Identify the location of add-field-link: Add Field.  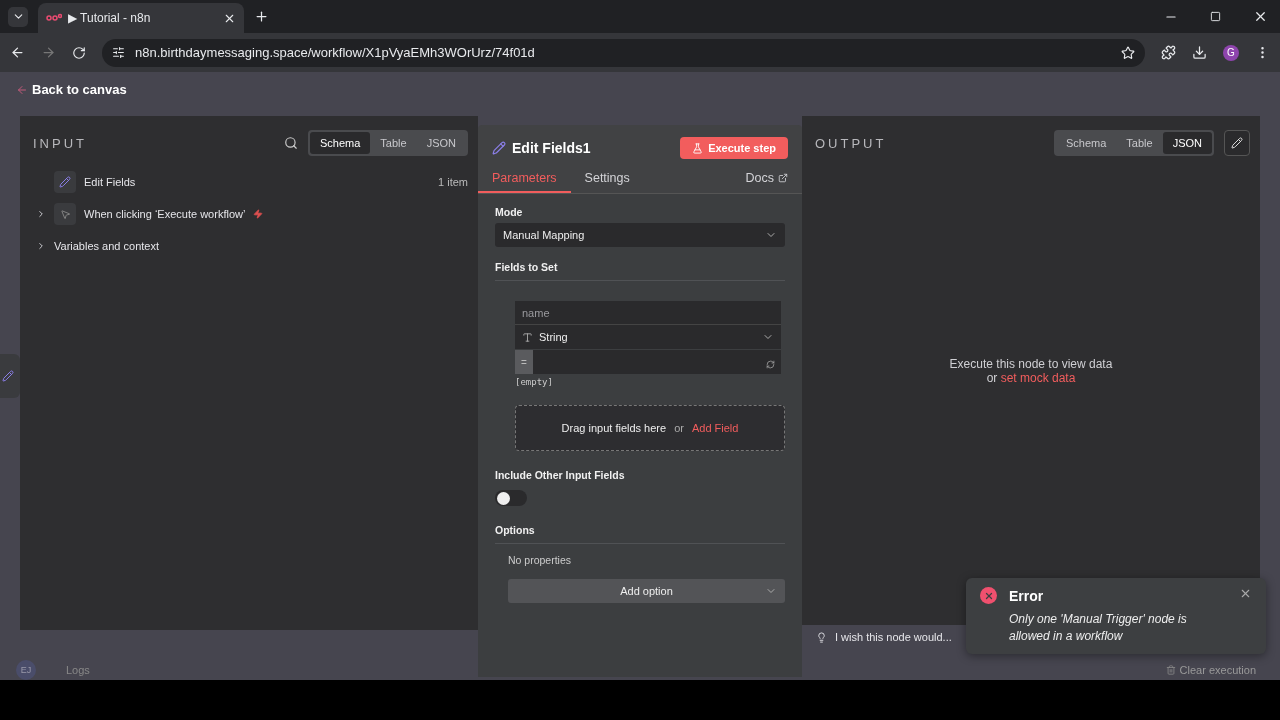
(715, 428).